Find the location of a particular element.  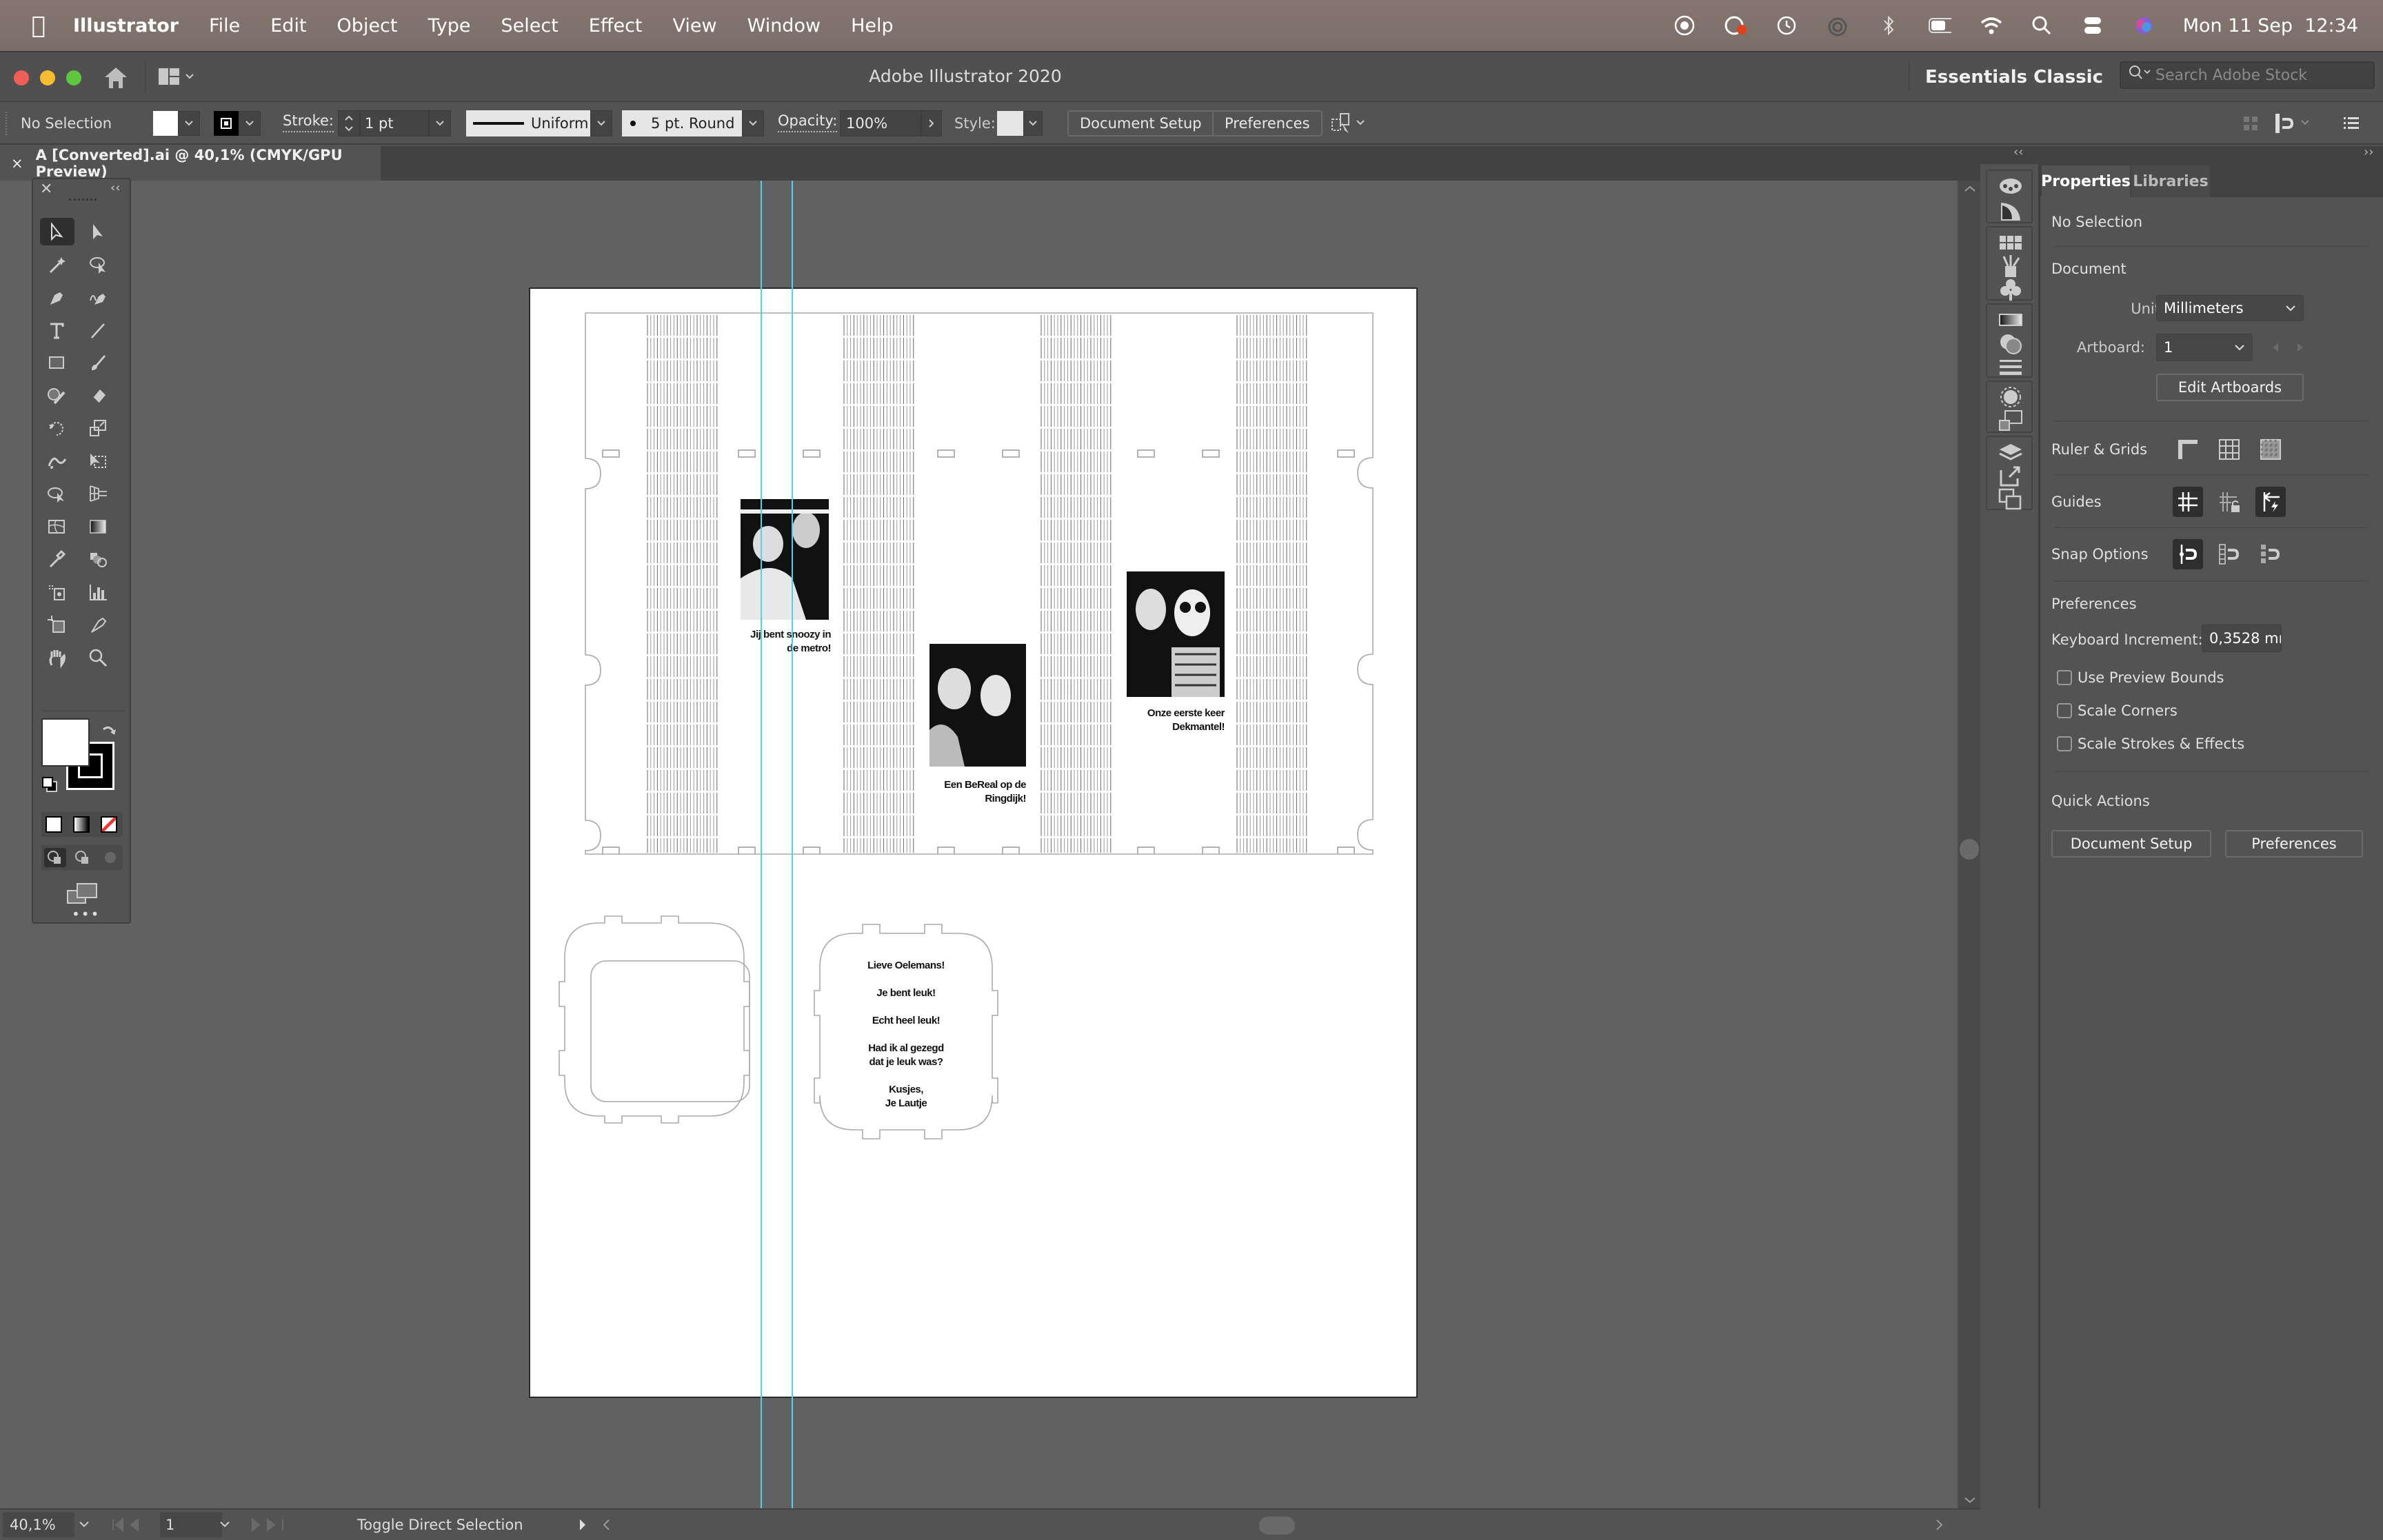

tab-properties: Properties is located at coordinates (2086, 181).